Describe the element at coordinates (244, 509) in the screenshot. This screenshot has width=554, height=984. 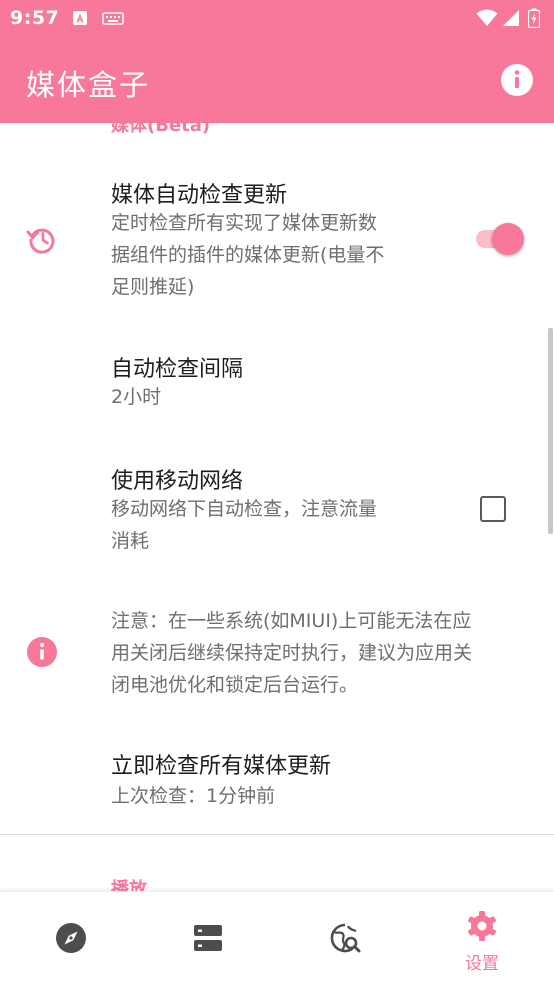
I see `pref-summary-line: 移动网络下自动检查，注意流量` at that location.